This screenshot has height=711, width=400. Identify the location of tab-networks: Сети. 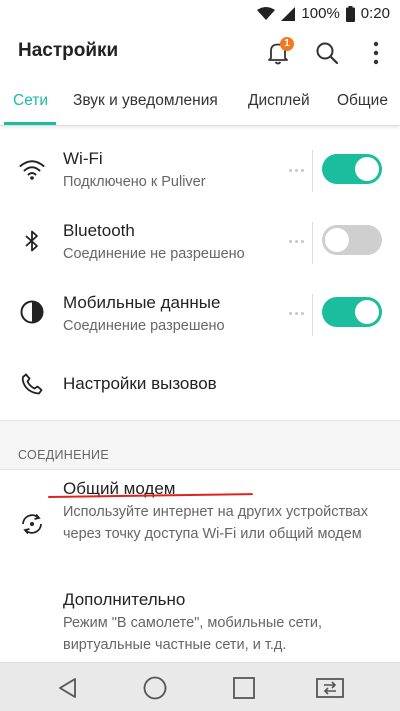
(30, 101).